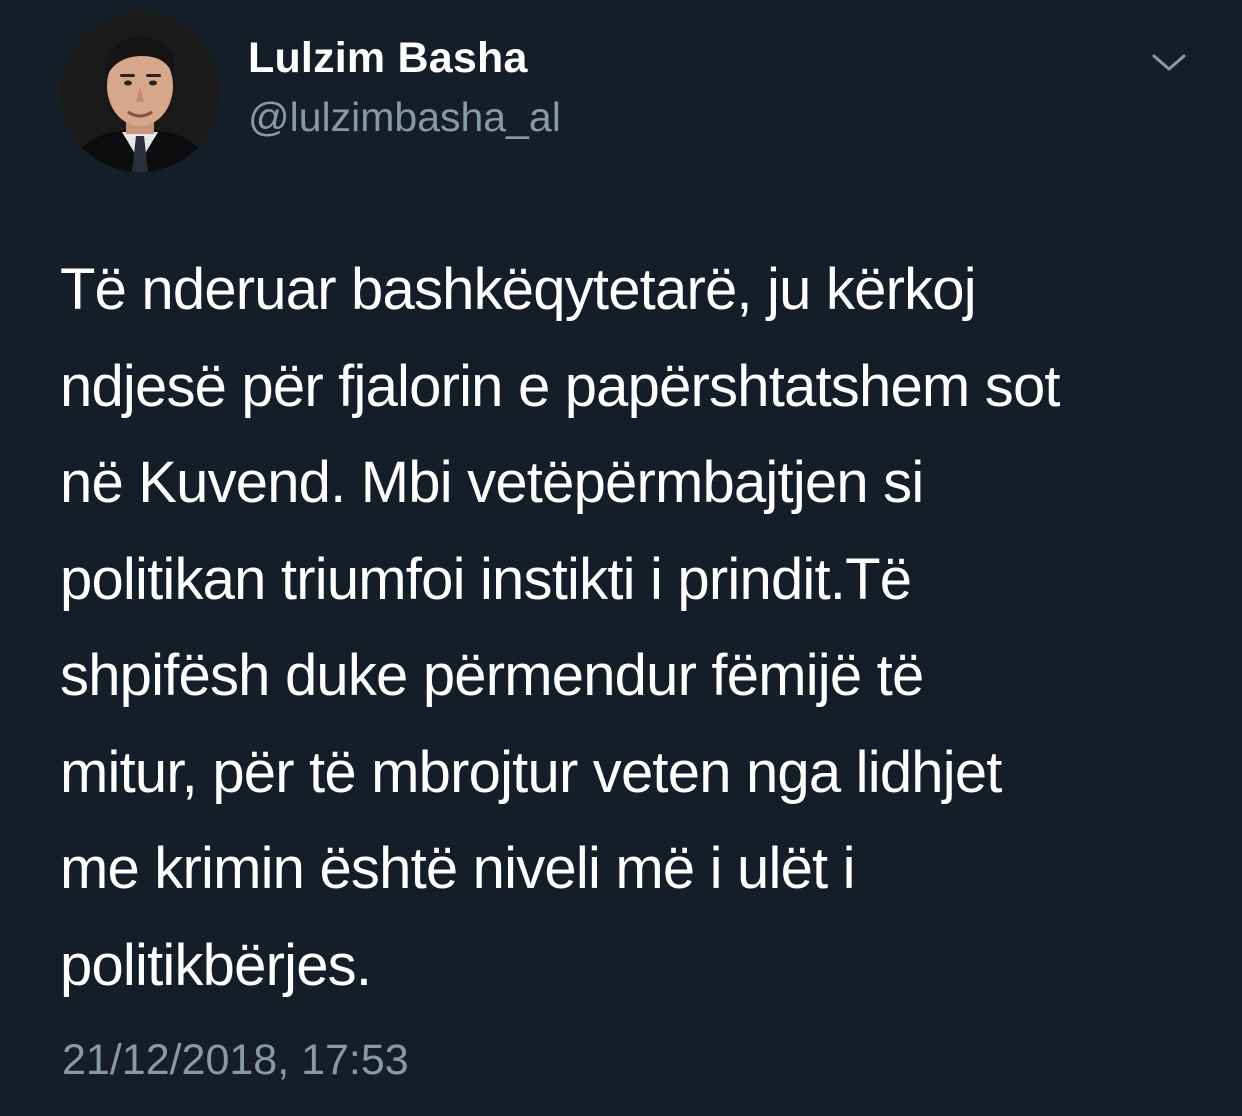 This screenshot has height=1116, width=1242. Describe the element at coordinates (492, 675) in the screenshot. I see `tweet-text-line: shpifësh duke përmendur fëmijë të` at that location.